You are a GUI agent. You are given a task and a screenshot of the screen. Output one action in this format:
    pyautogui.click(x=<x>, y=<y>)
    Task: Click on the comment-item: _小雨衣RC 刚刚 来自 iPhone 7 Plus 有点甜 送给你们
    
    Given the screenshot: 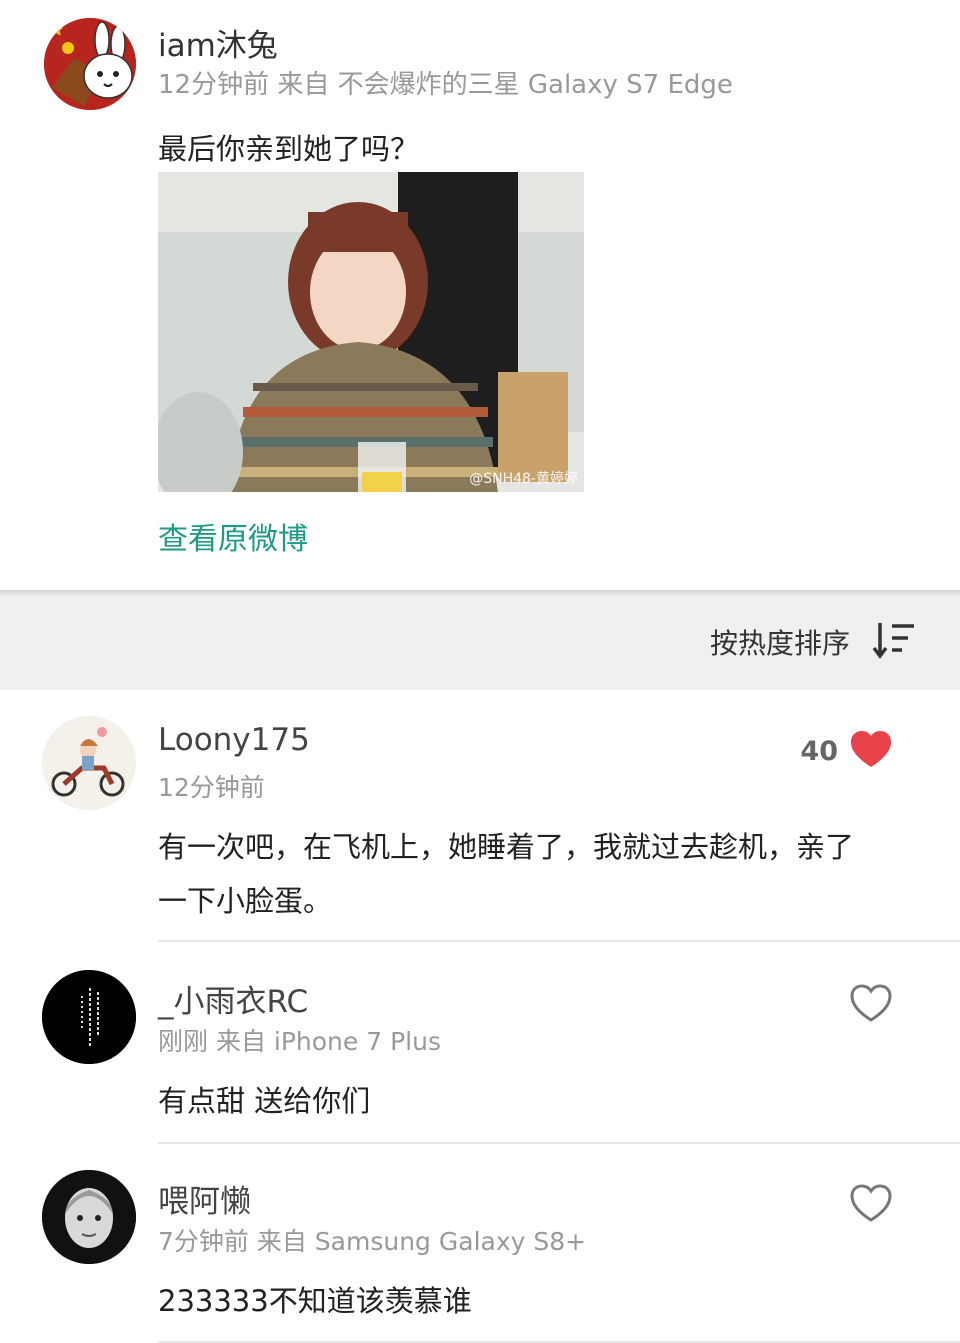 What is the action you would take?
    pyautogui.click(x=480, y=1044)
    